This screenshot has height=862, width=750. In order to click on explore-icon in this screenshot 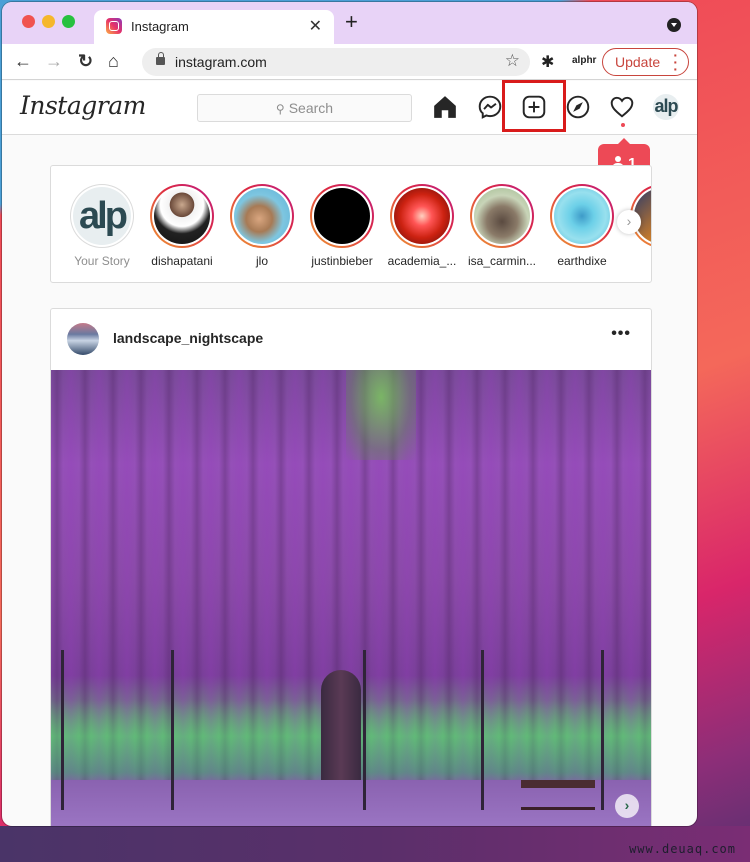, I will do `click(578, 107)`.